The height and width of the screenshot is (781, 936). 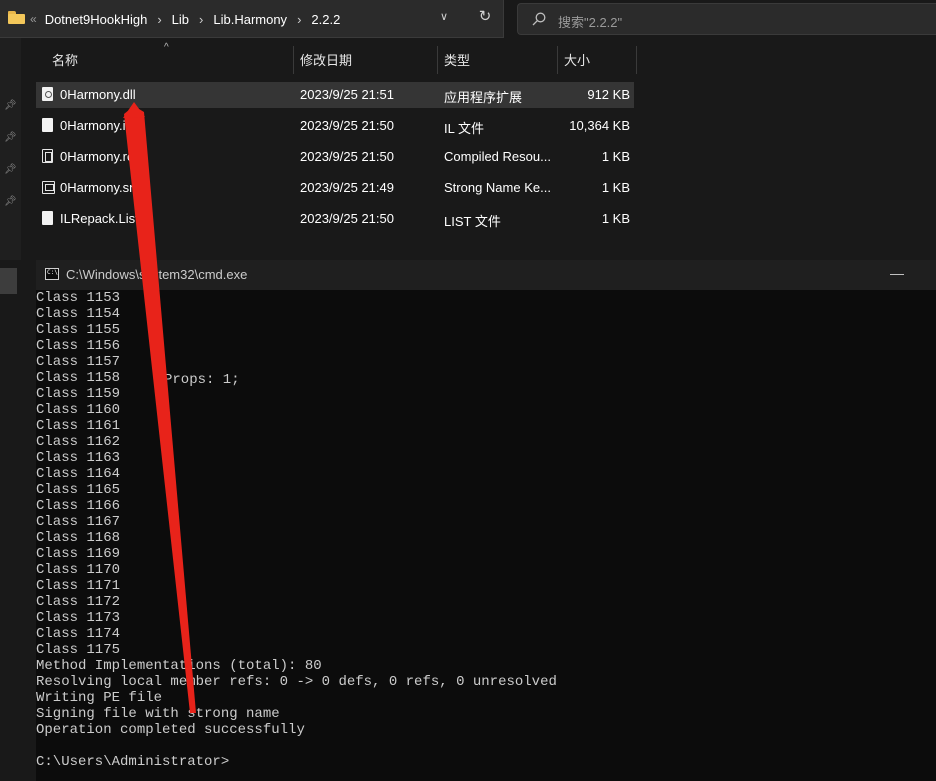 I want to click on file-name: 0Harmony.dll, so click(x=98, y=94).